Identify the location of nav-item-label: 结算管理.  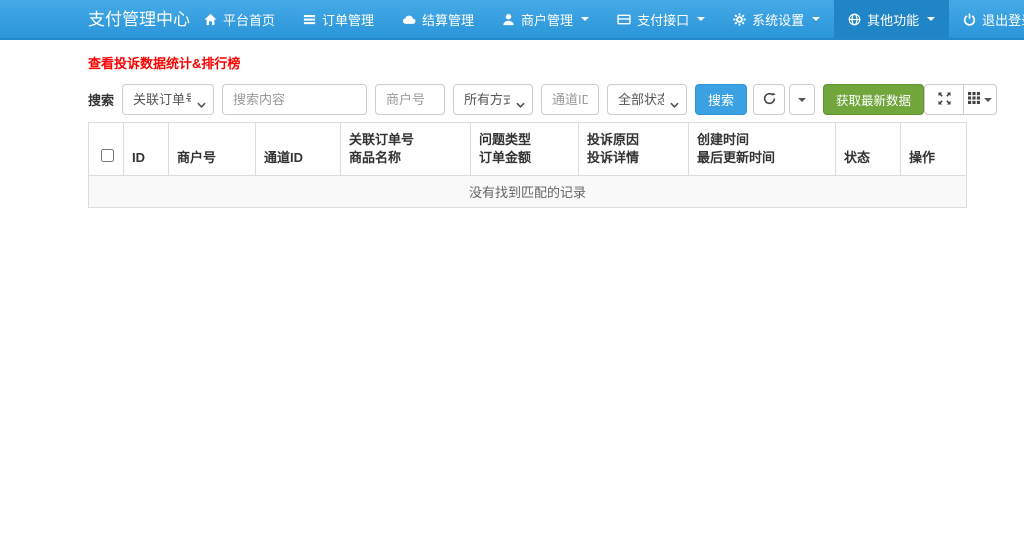
(448, 20).